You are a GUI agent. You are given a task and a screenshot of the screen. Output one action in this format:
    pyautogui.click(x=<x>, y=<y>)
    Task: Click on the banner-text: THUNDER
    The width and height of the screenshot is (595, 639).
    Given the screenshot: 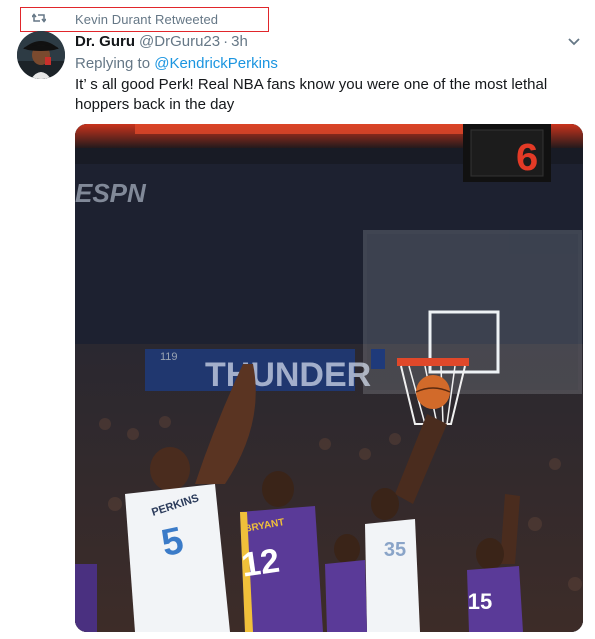 What is the action you would take?
    pyautogui.click(x=288, y=375)
    